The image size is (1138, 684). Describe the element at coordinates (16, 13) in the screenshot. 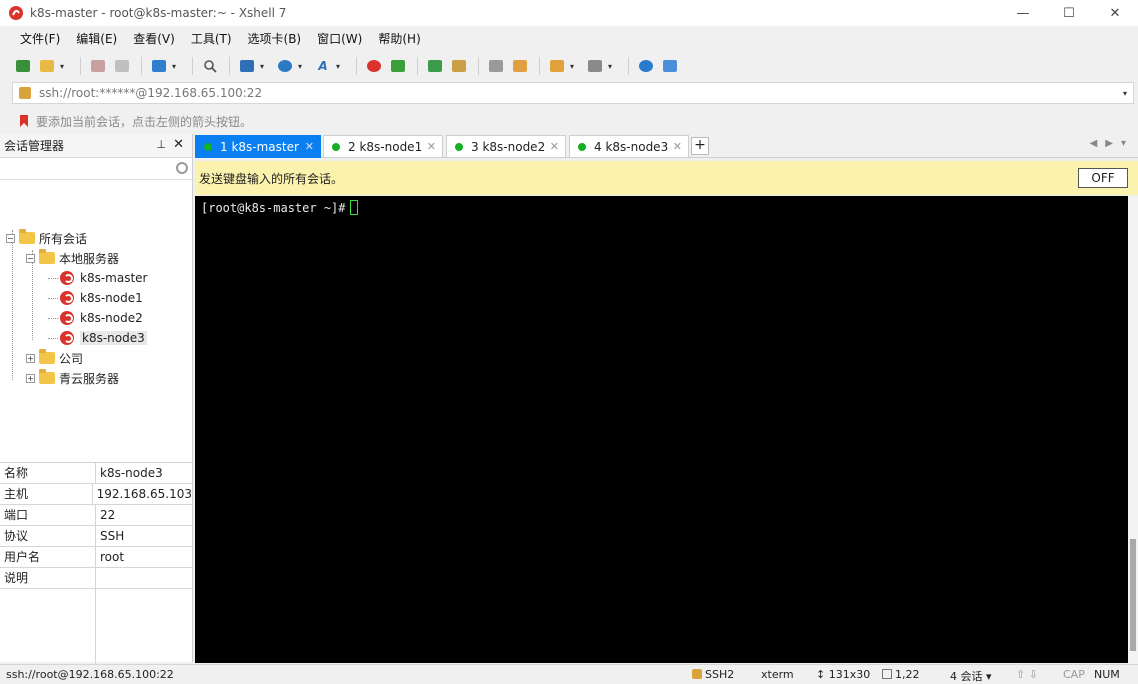

I see `xshell-logo-icon` at that location.